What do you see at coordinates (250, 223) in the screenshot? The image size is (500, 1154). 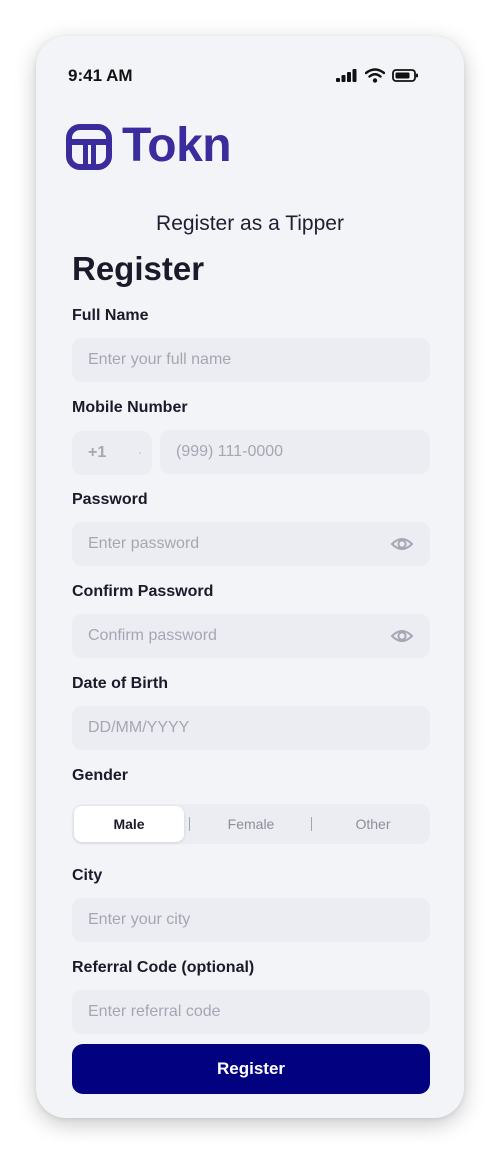 I see `page-subtitle: Register as a Tipper` at bounding box center [250, 223].